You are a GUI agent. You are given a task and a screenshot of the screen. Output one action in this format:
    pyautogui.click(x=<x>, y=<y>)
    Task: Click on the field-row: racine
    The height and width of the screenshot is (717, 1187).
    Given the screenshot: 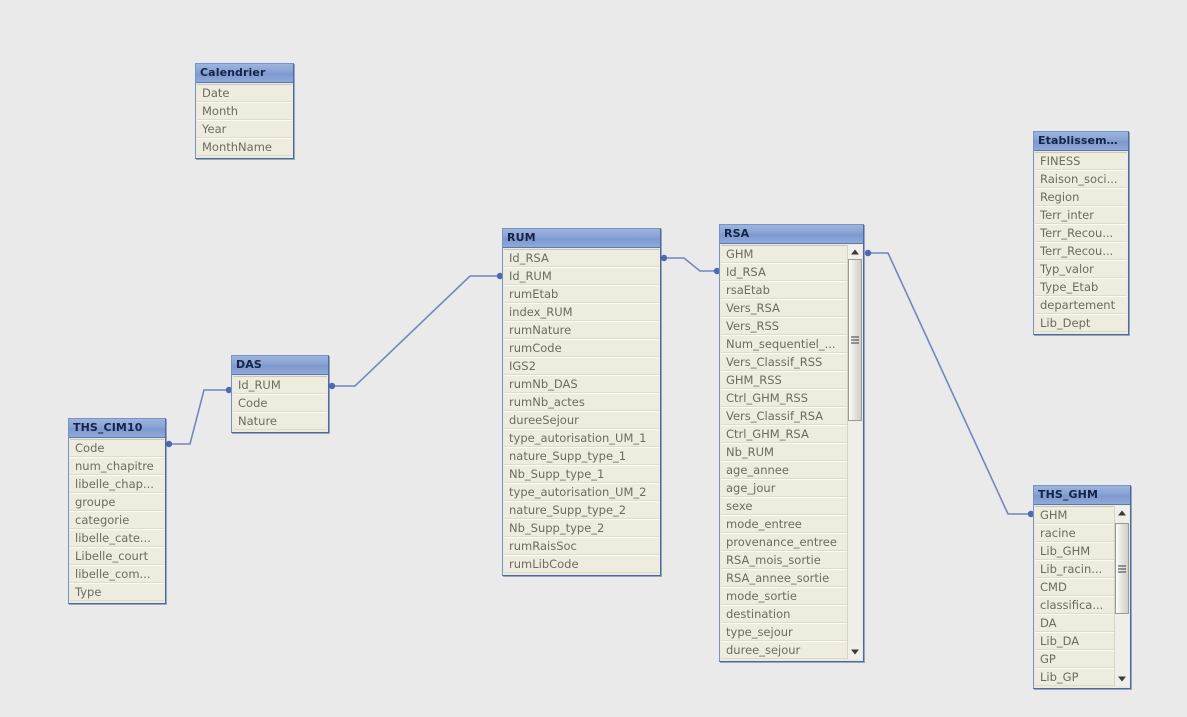 What is the action you would take?
    pyautogui.click(x=1074, y=533)
    